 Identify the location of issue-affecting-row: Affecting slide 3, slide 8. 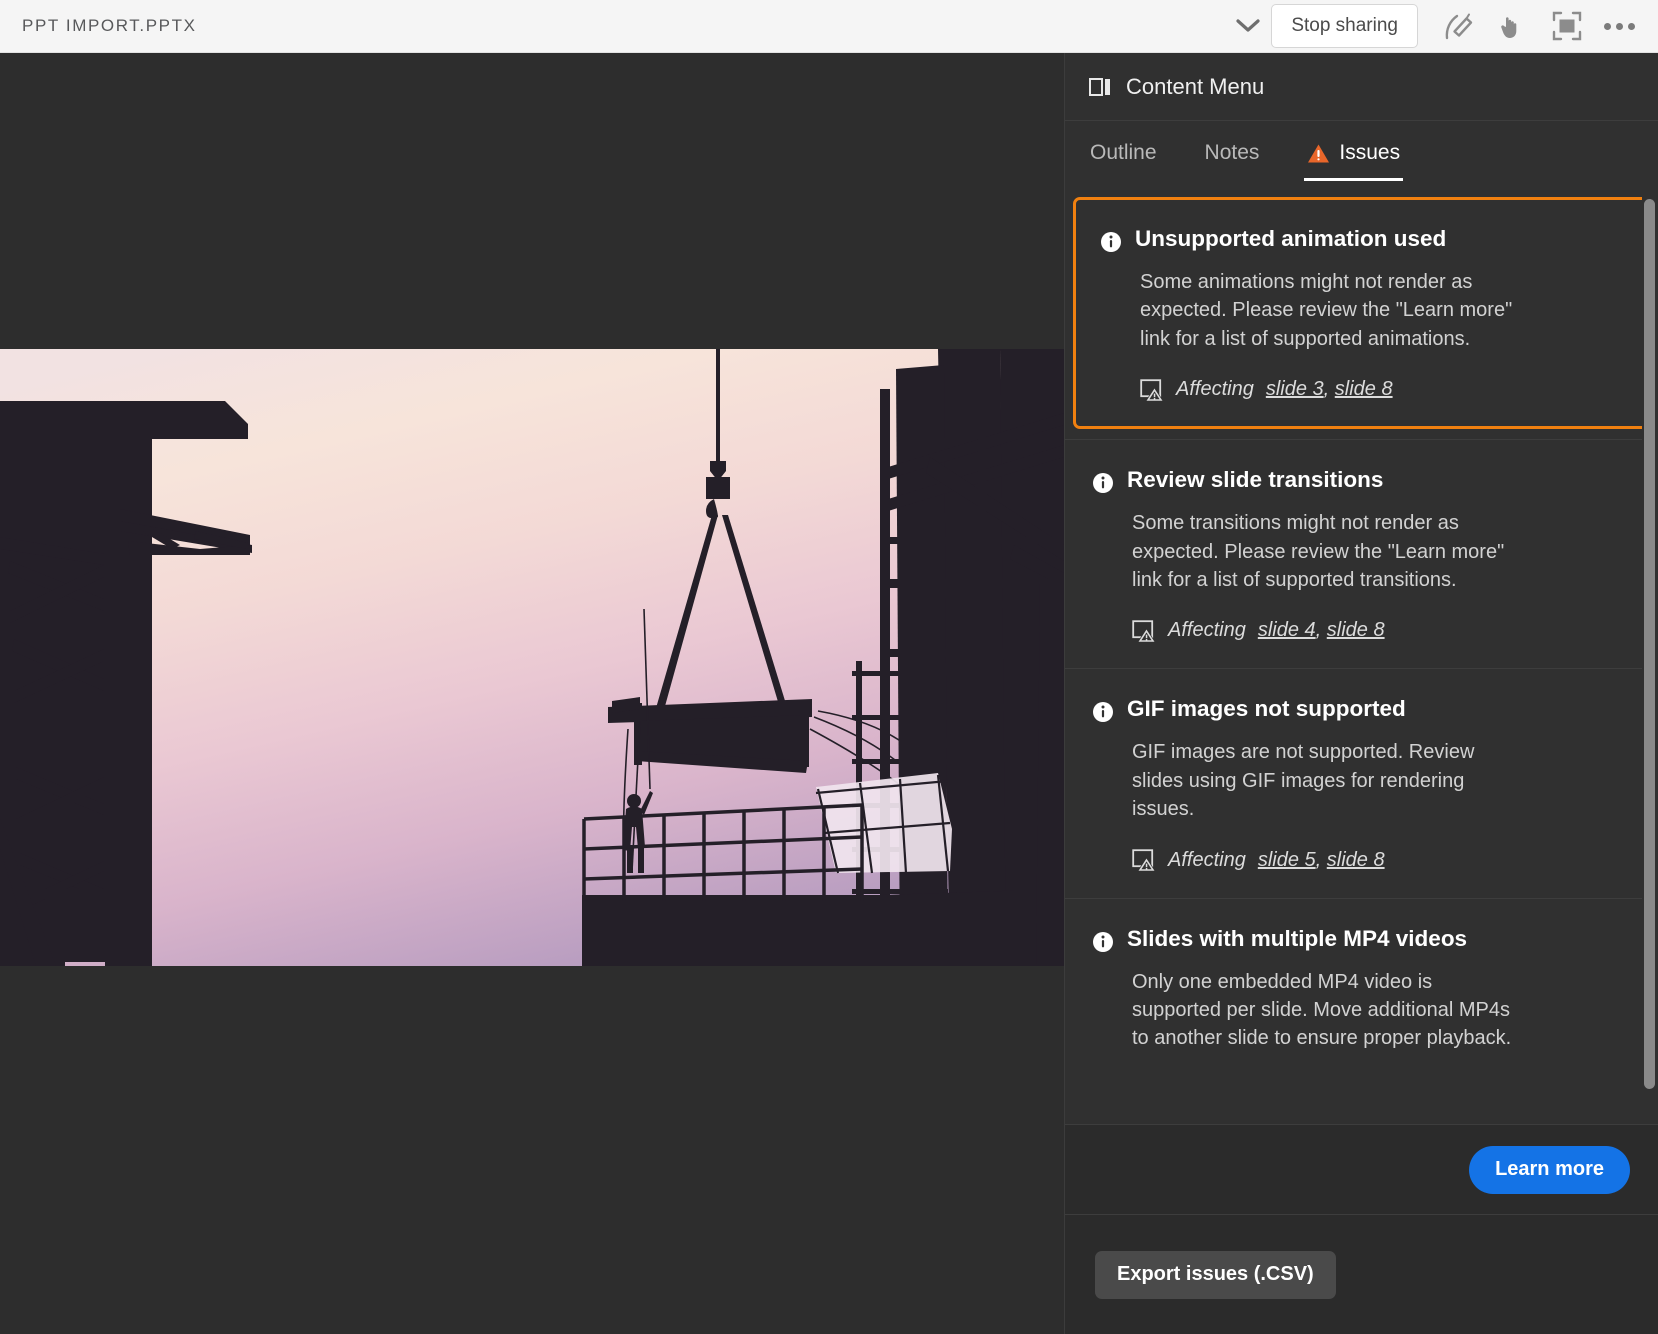
(1358, 389).